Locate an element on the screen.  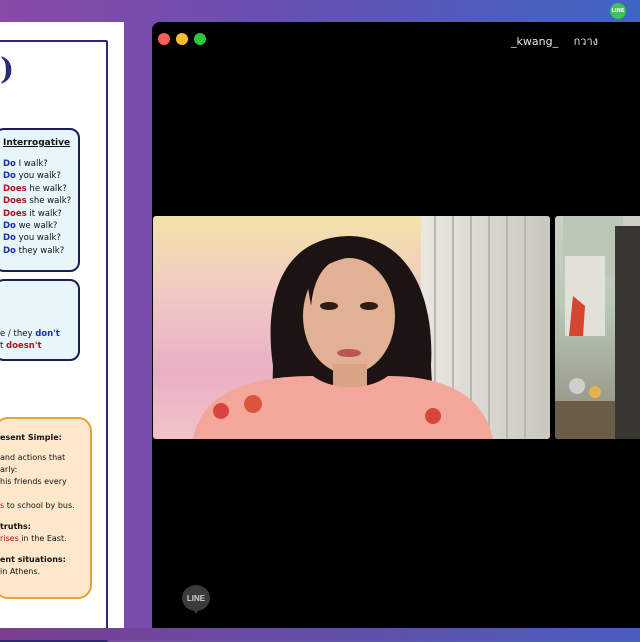
list-item: Does it walk? is located at coordinates (32, 213).